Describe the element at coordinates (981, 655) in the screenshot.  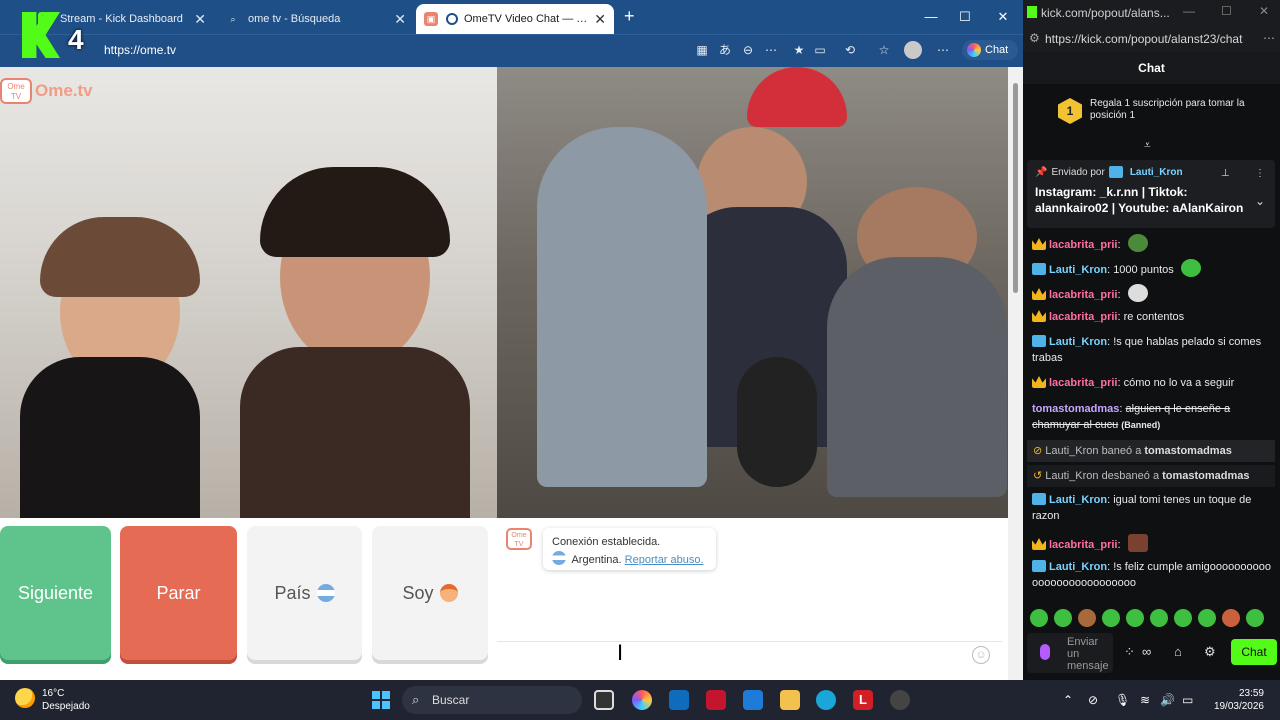
I see `emoji-icon: ☺` at that location.